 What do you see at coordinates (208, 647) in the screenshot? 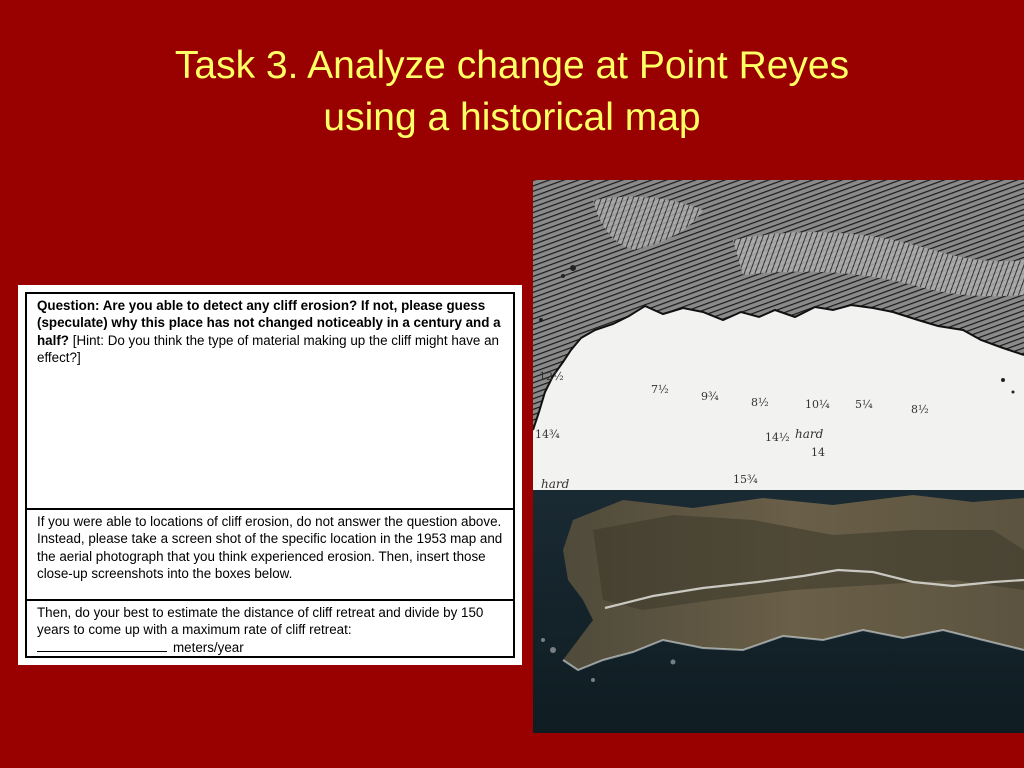
I see `units-label: meters/year` at bounding box center [208, 647].